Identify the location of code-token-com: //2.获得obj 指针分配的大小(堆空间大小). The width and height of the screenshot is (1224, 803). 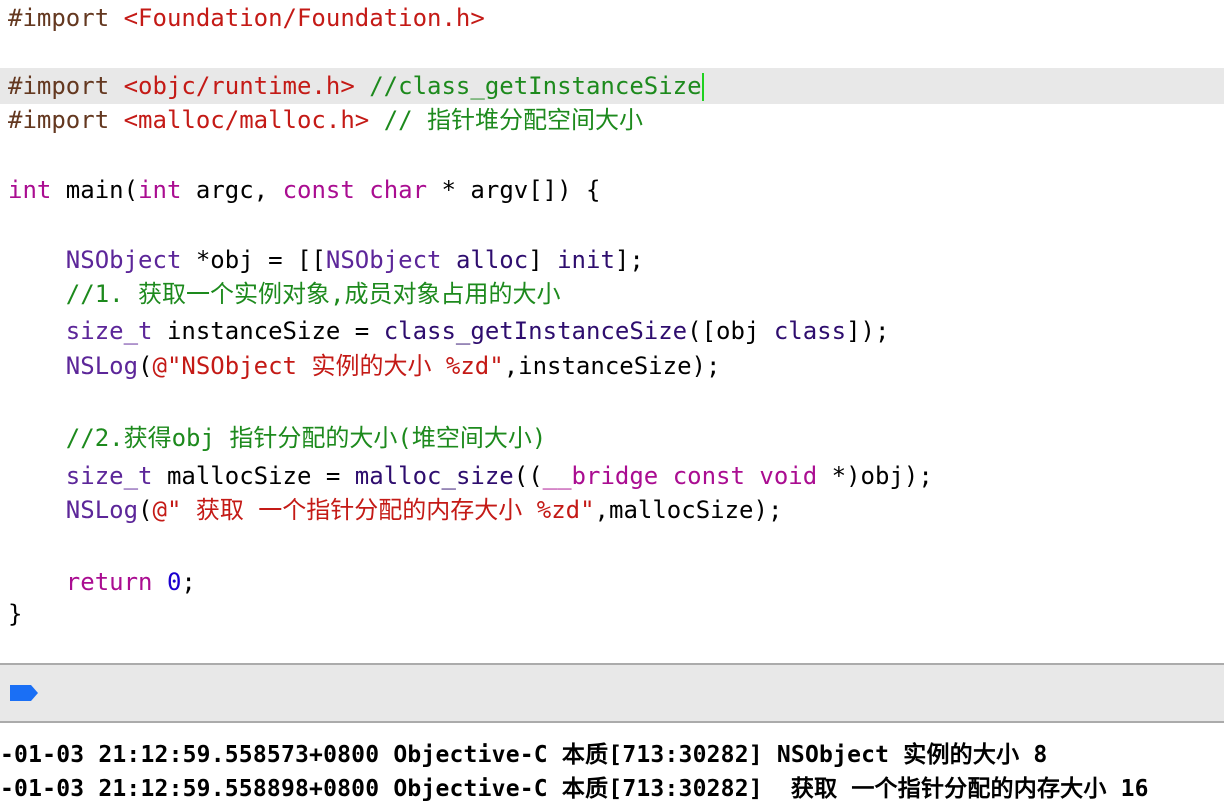
(306, 438).